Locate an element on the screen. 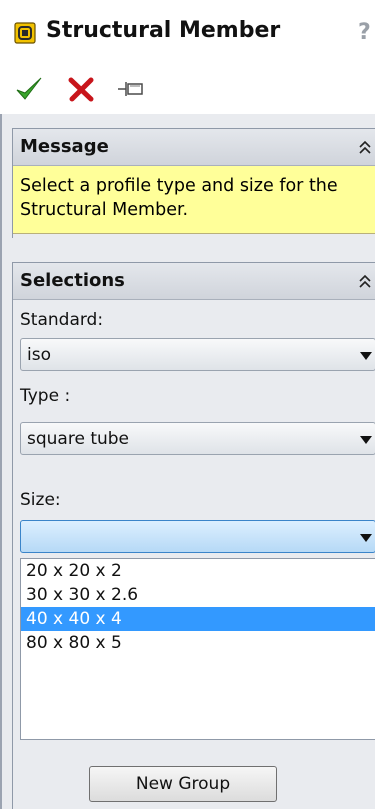 Image resolution: width=375 pixels, height=809 pixels. size-option: 80 x 80 x 5 is located at coordinates (198, 643).